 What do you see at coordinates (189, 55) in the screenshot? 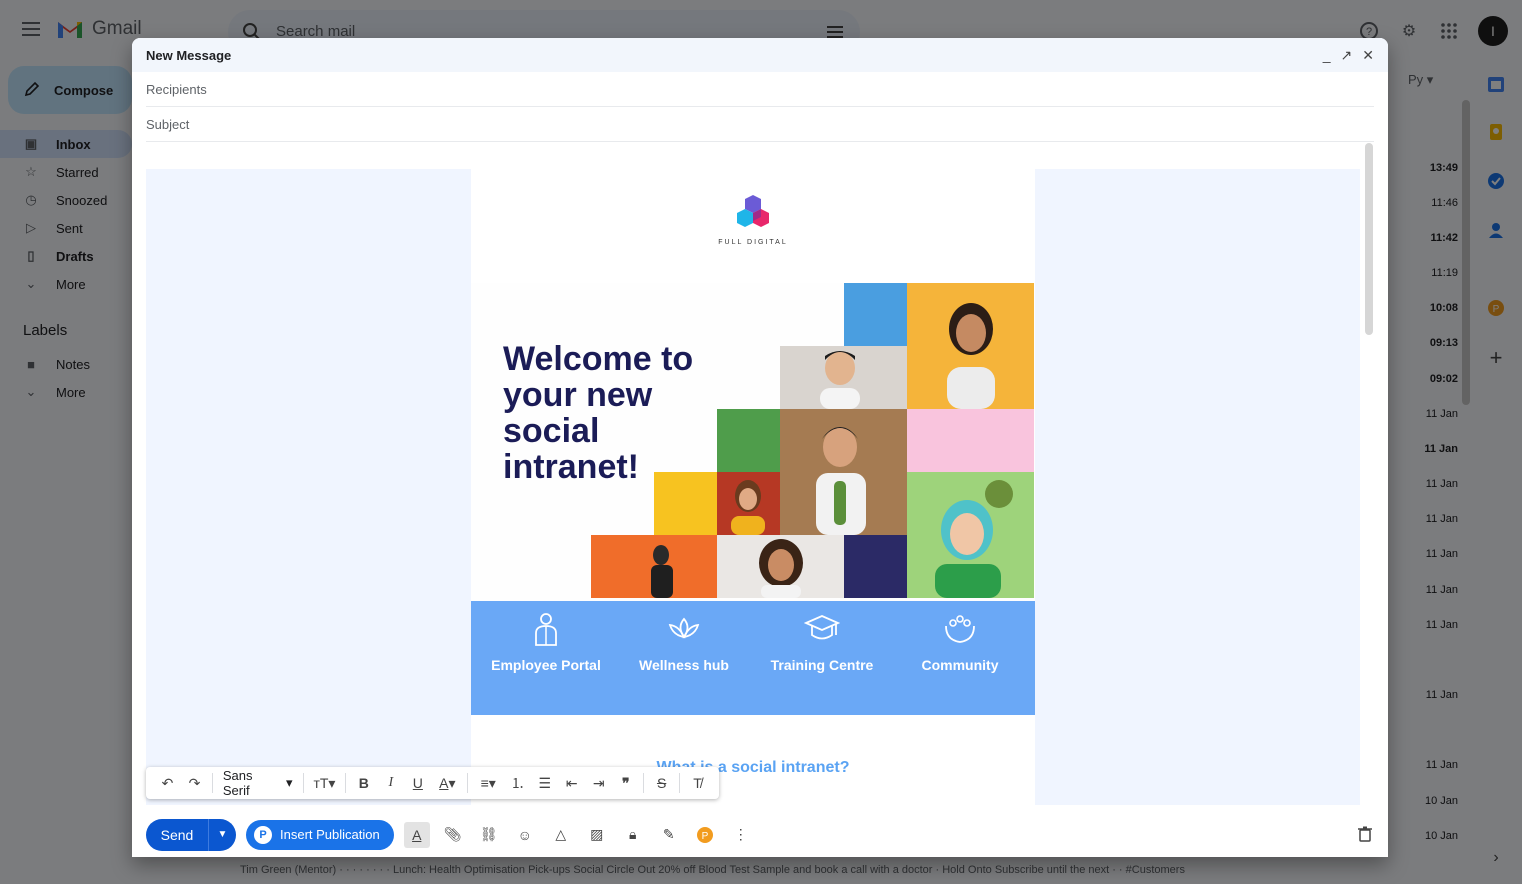
I see `compose-title: New Message` at bounding box center [189, 55].